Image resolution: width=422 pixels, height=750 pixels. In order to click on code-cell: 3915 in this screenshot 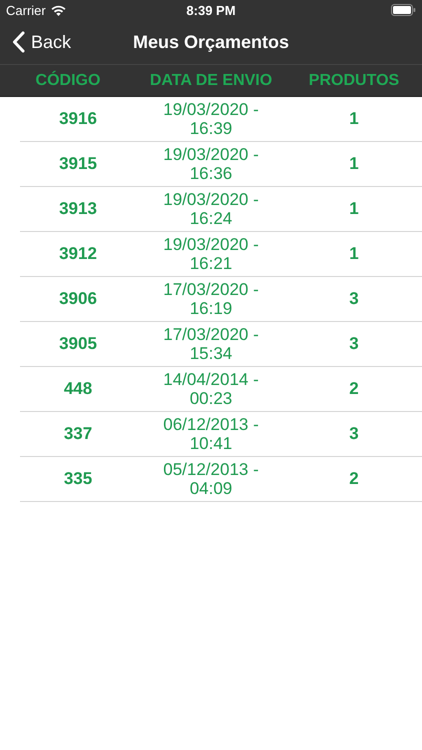, I will do `click(78, 164)`.